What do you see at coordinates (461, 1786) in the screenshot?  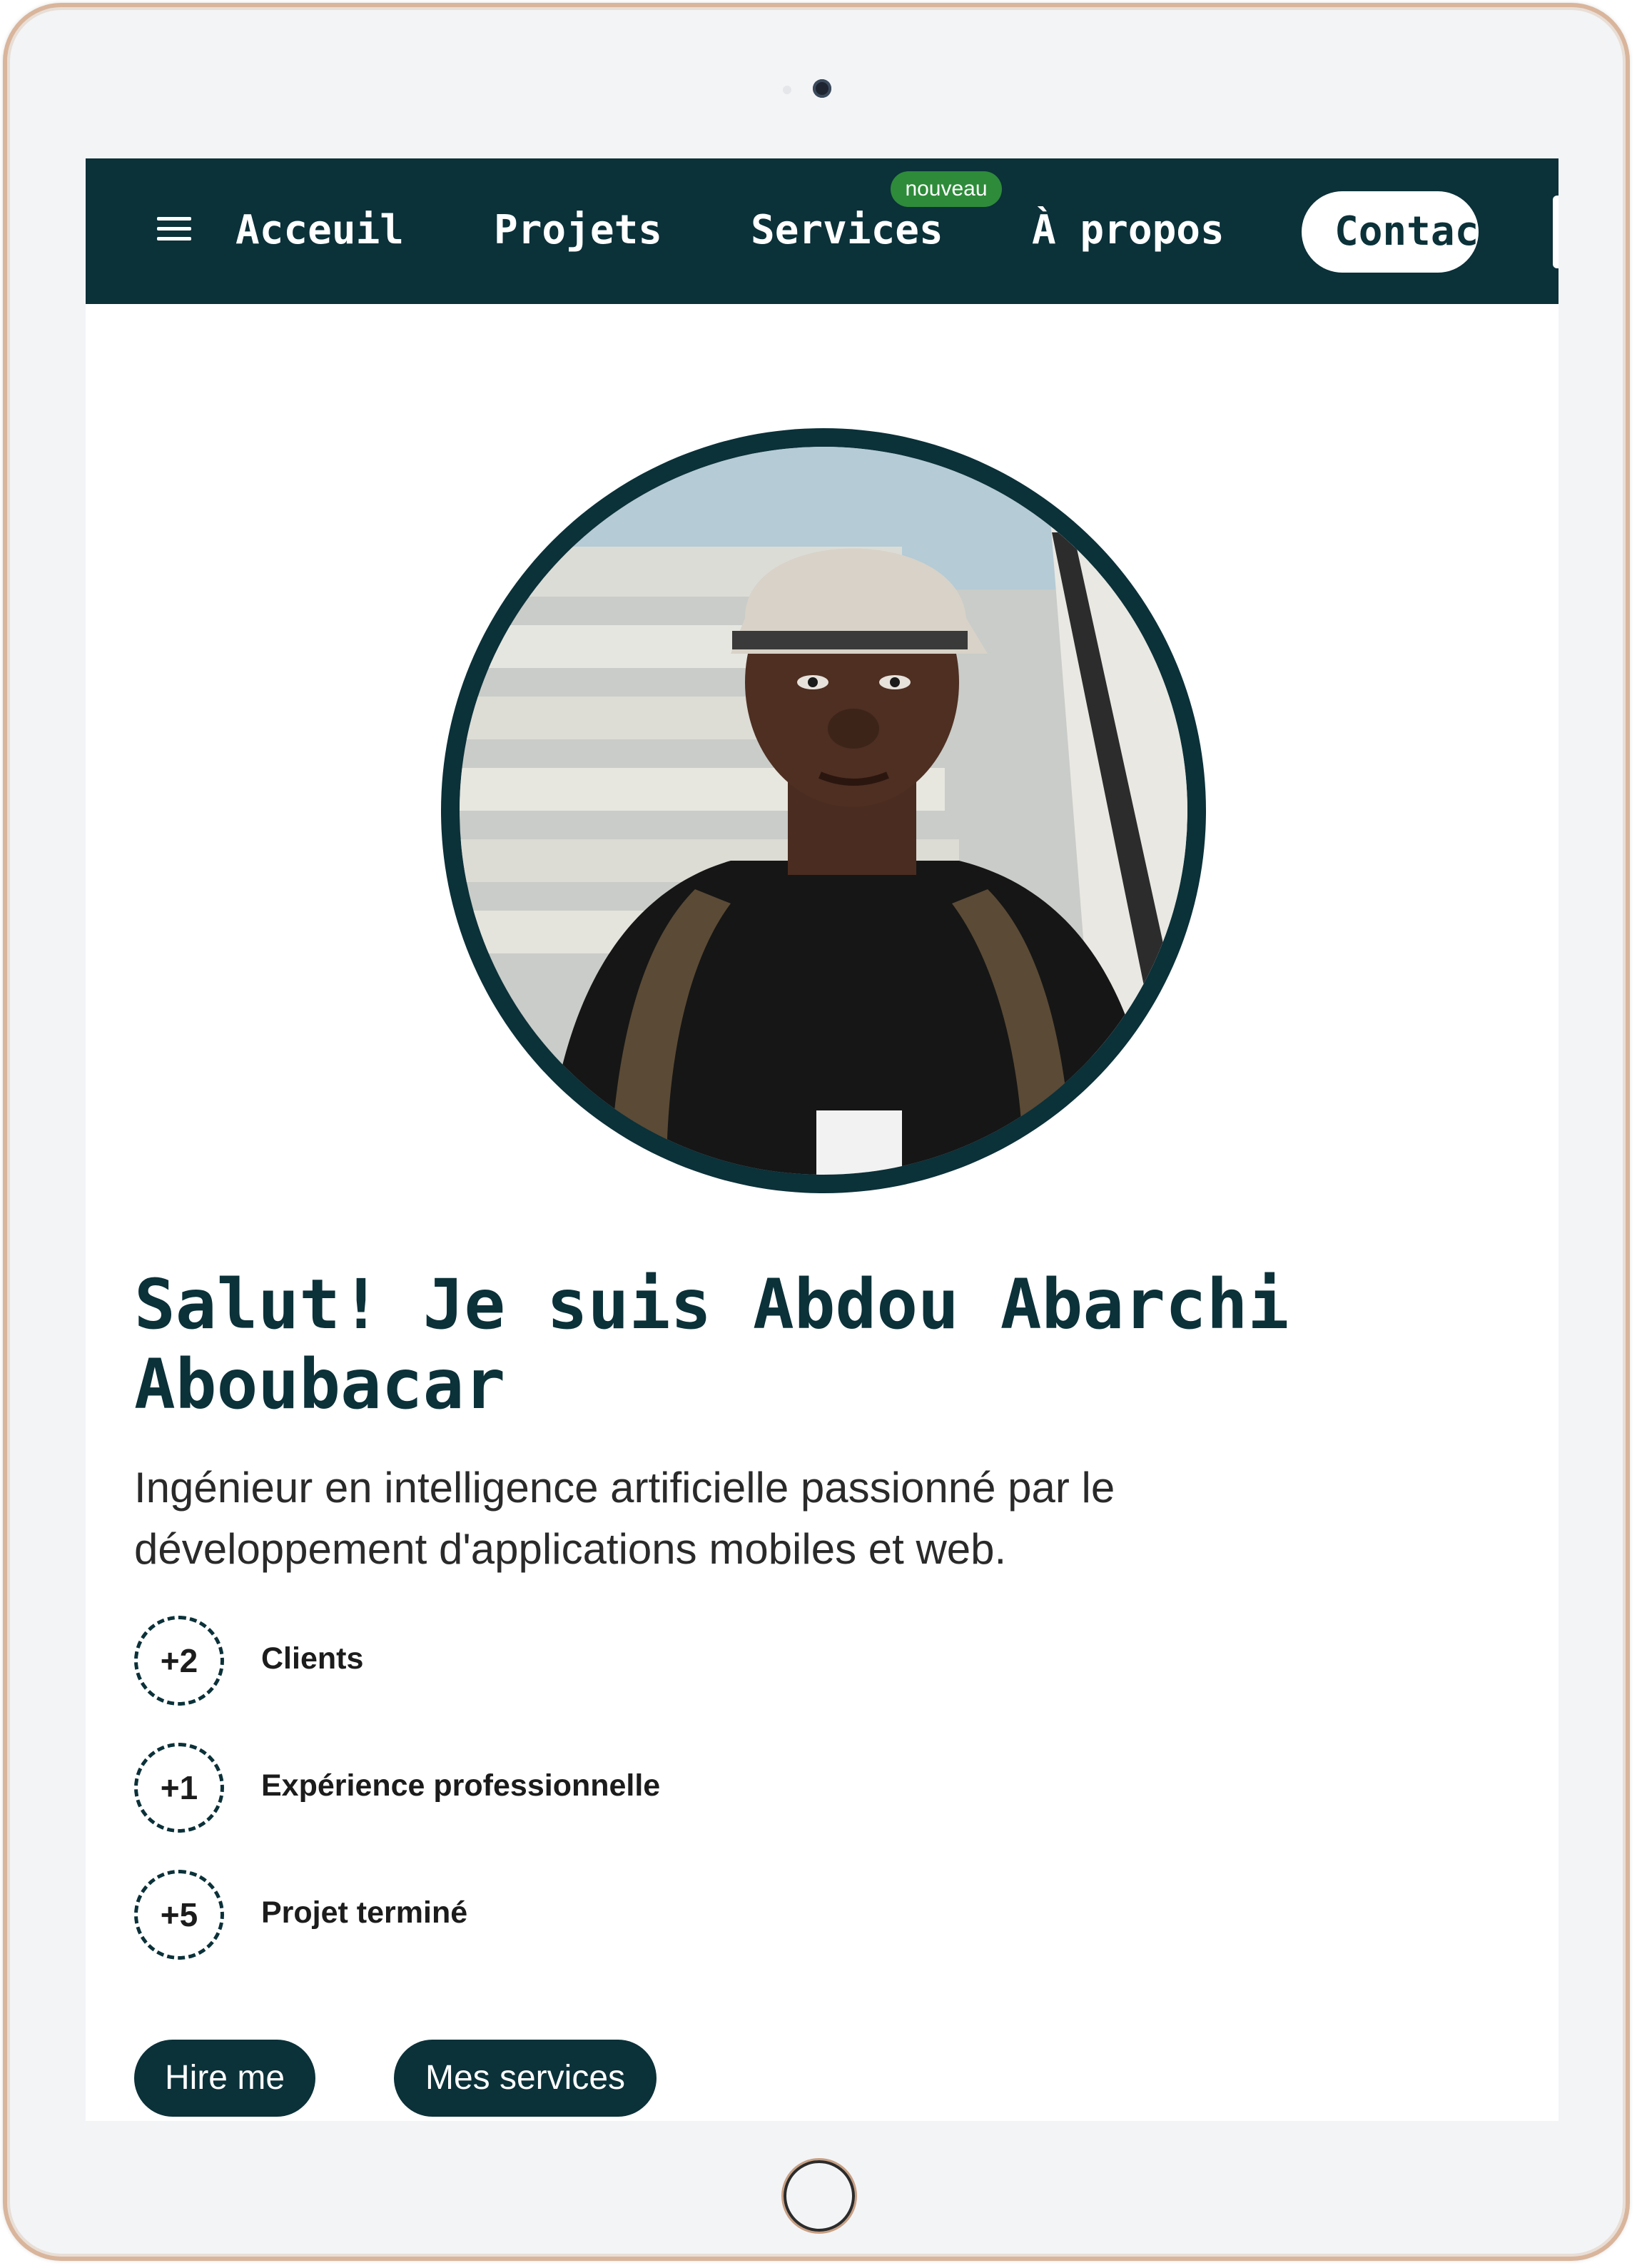 I see `stat-label: Expérience professionnelle` at bounding box center [461, 1786].